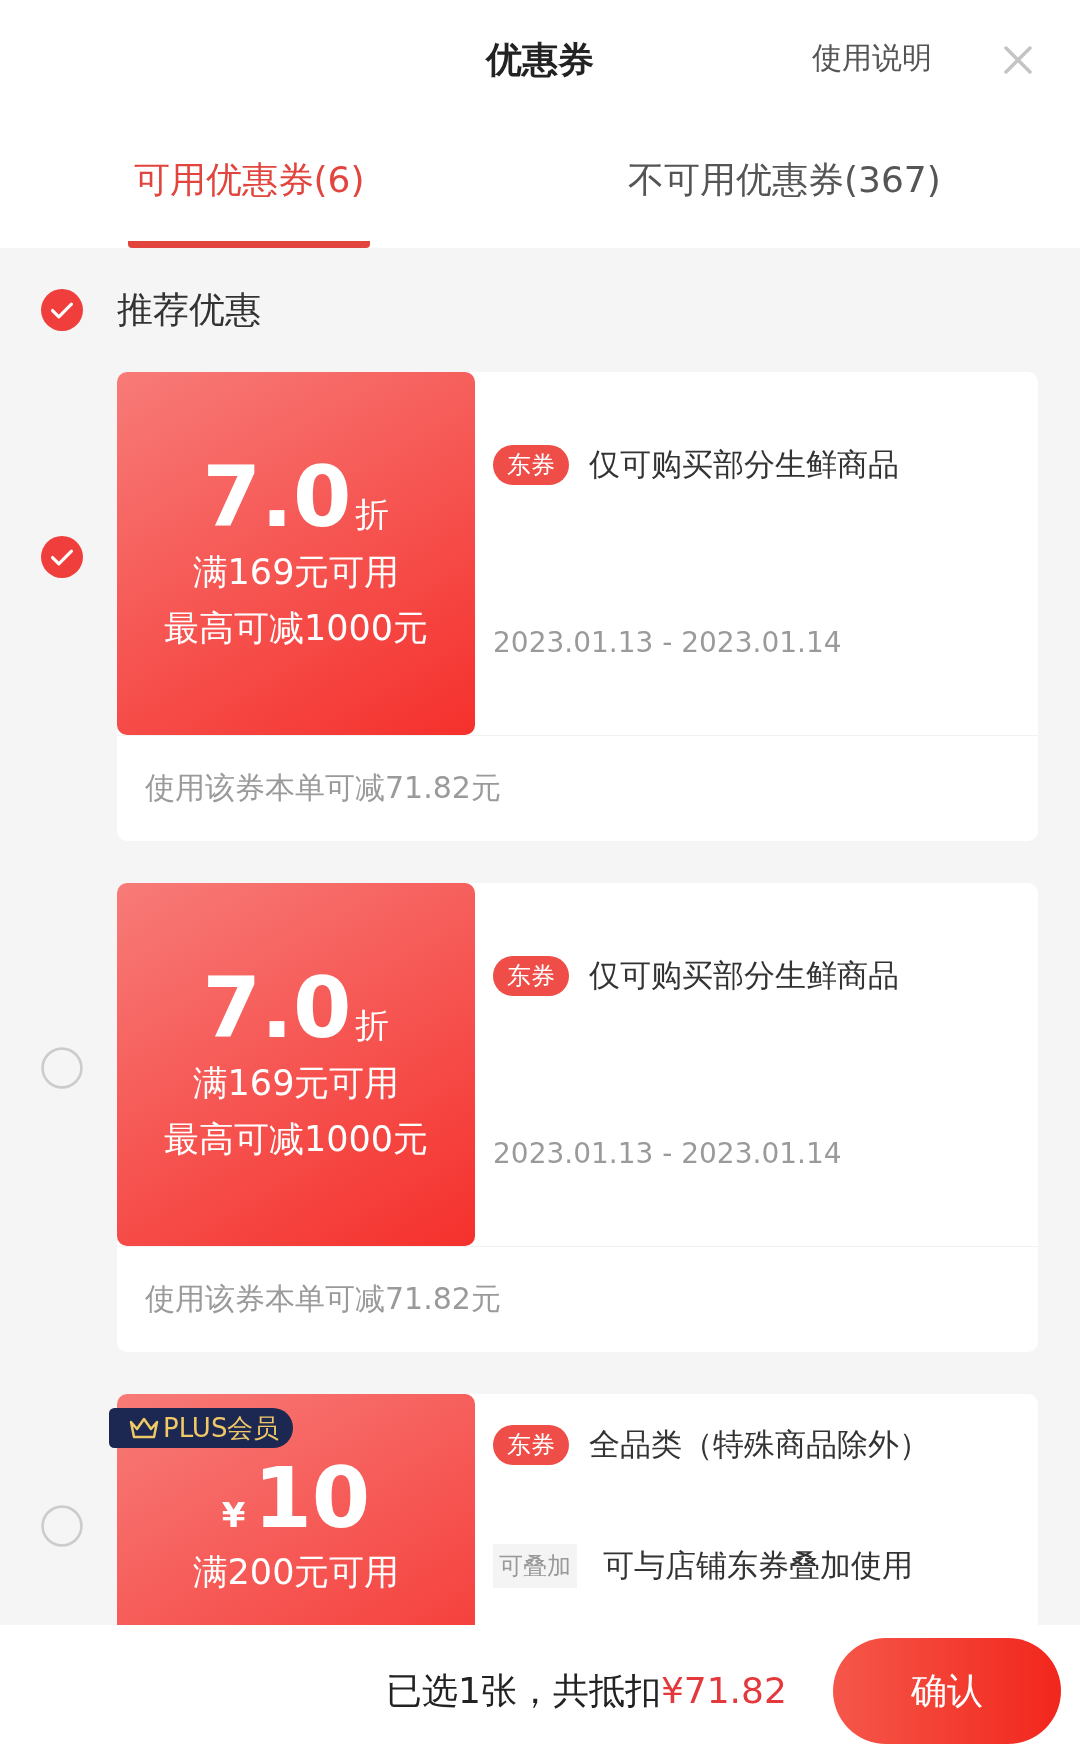  What do you see at coordinates (312, 1498) in the screenshot?
I see `cash-amount: 10` at bounding box center [312, 1498].